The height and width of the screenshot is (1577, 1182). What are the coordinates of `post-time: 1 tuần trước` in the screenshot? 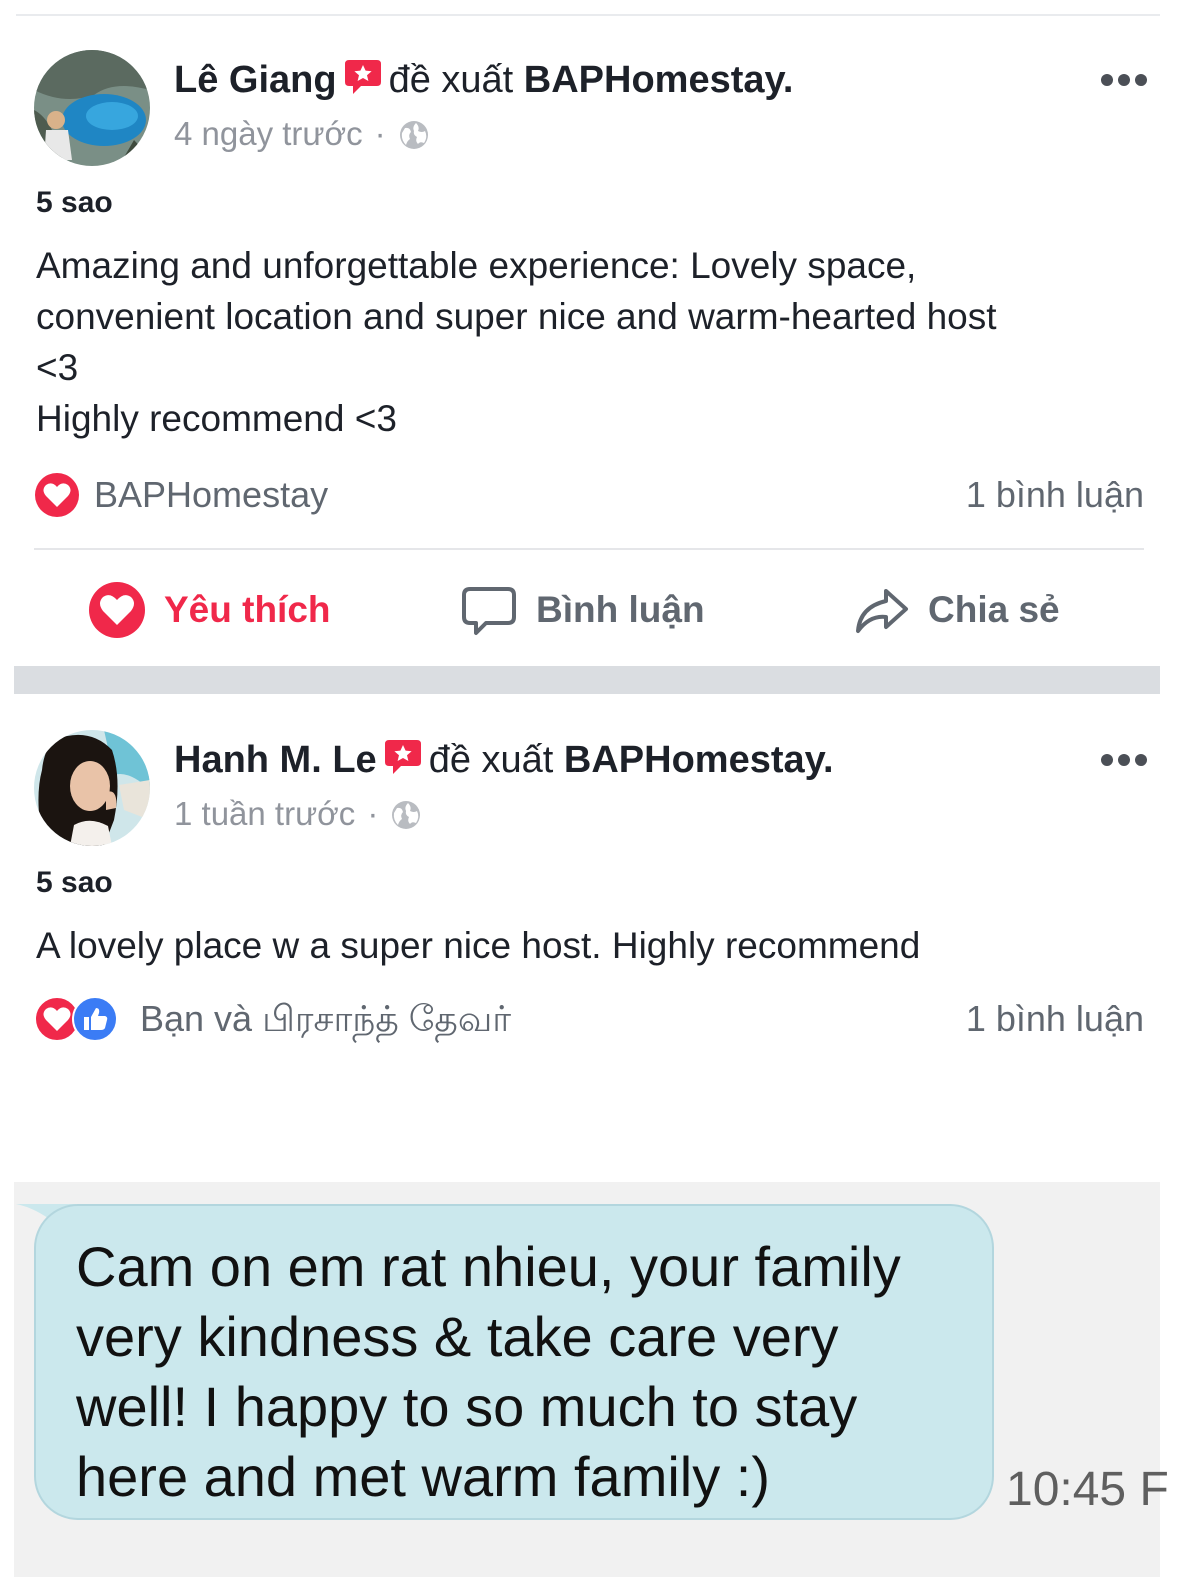 It's located at (264, 813).